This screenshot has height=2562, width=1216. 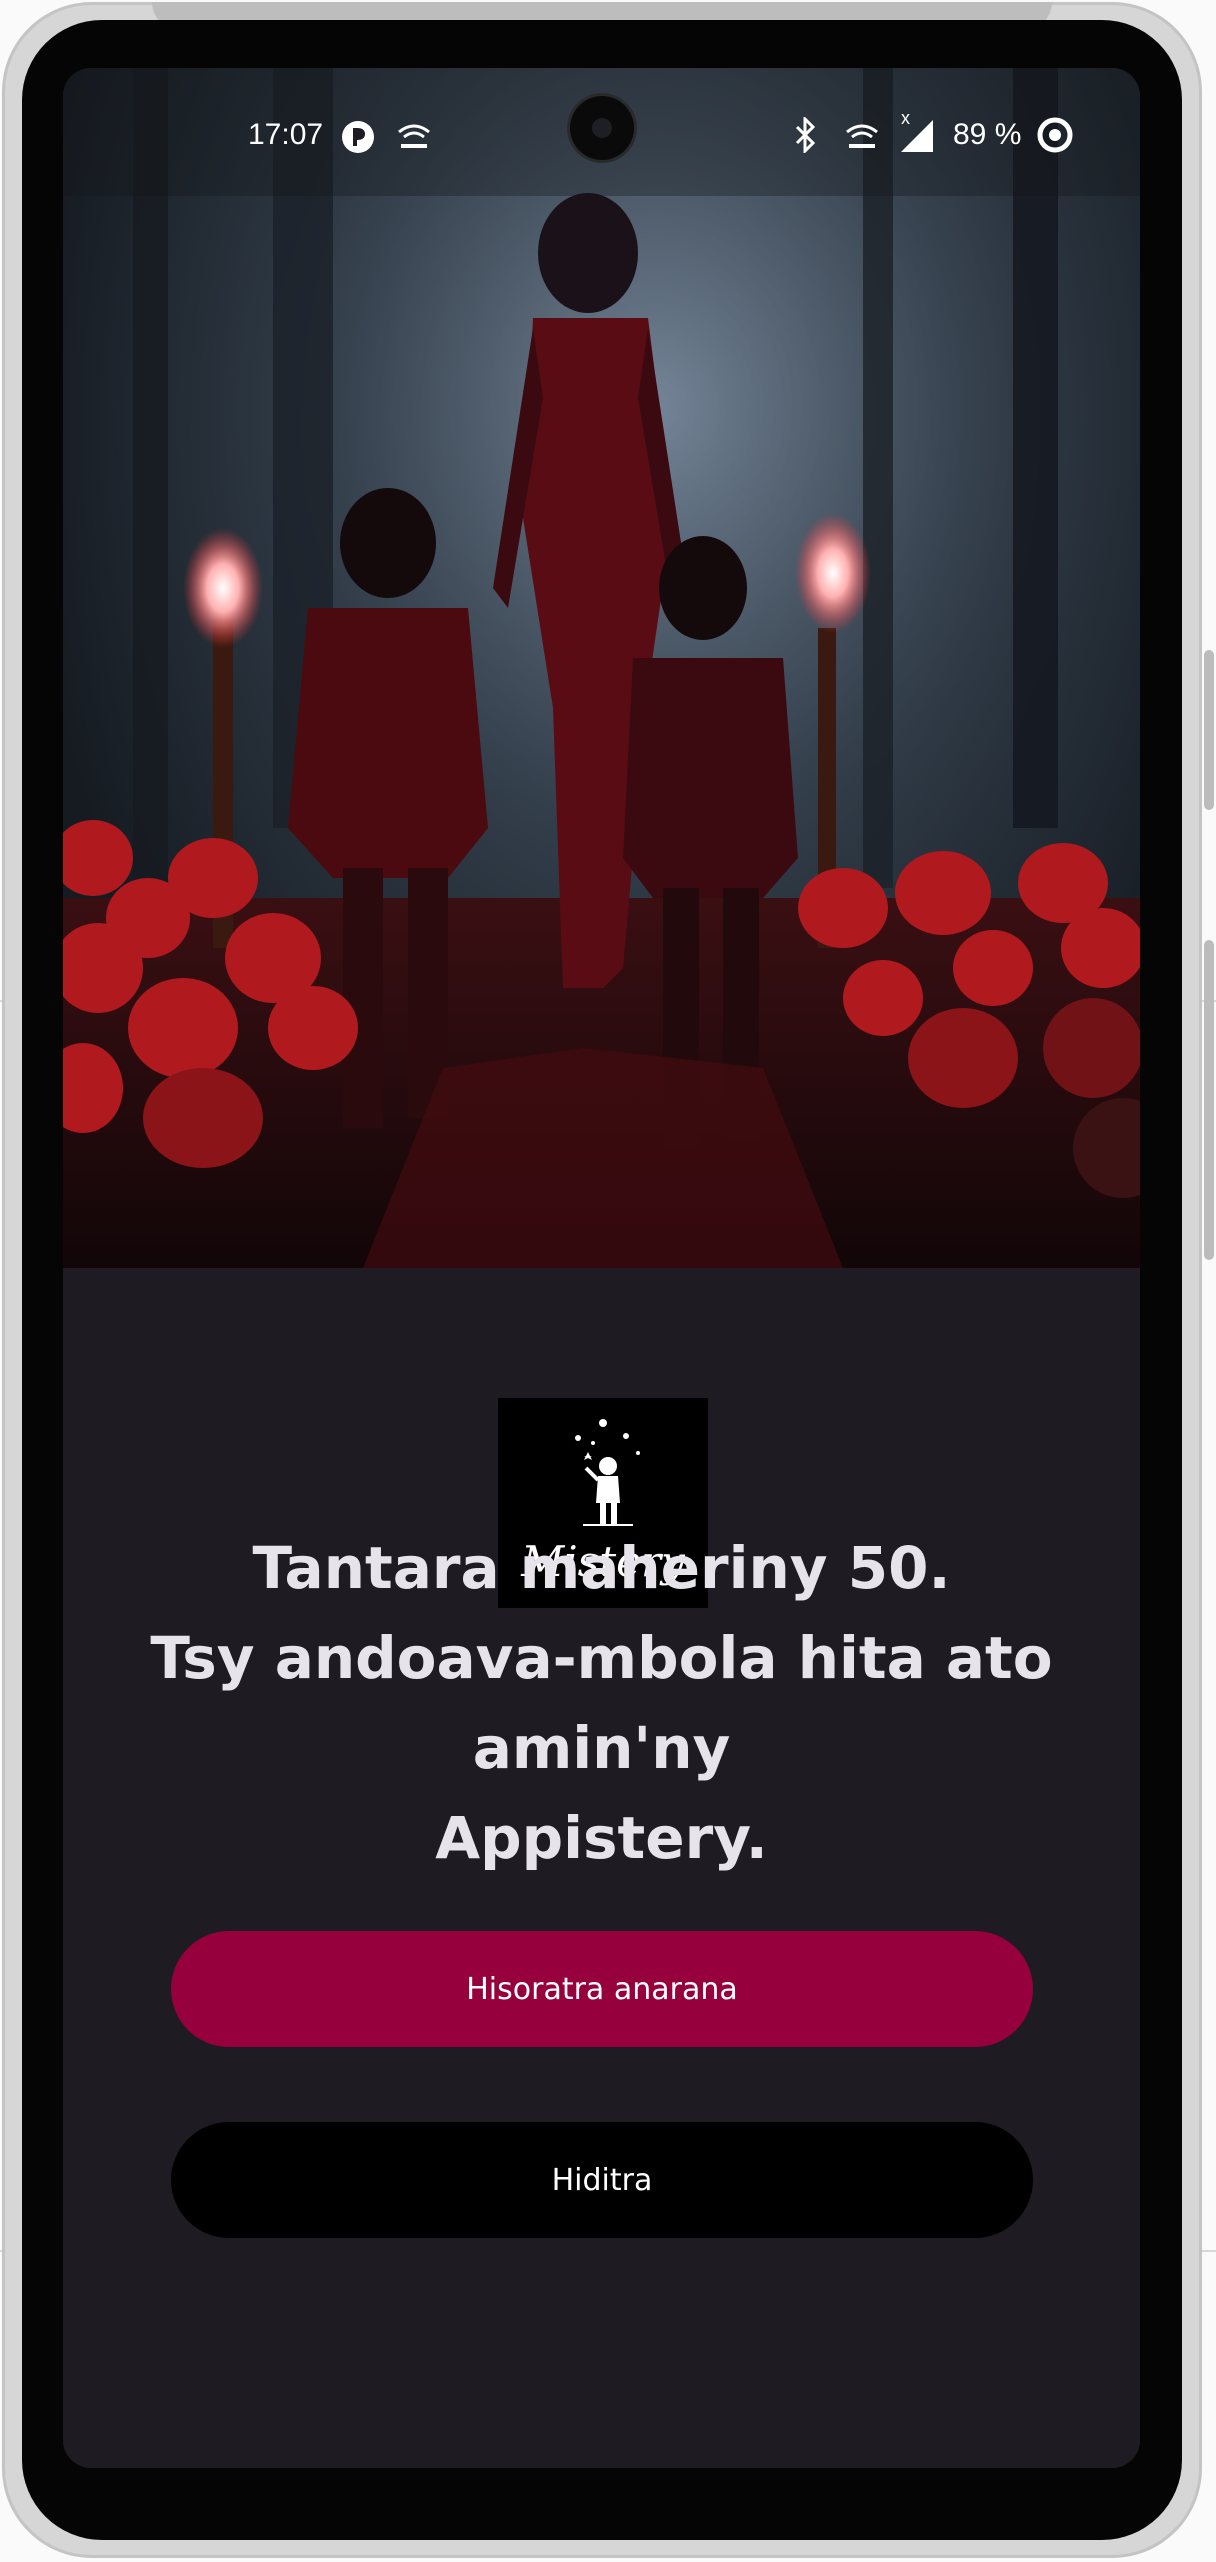 What do you see at coordinates (602, 1989) in the screenshot?
I see `register-button: Hisoratra anarana` at bounding box center [602, 1989].